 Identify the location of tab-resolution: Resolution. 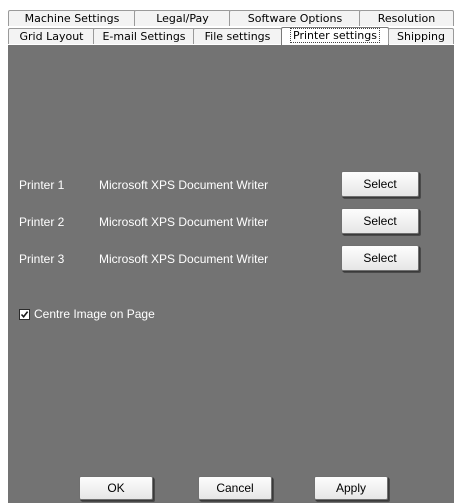
(406, 18).